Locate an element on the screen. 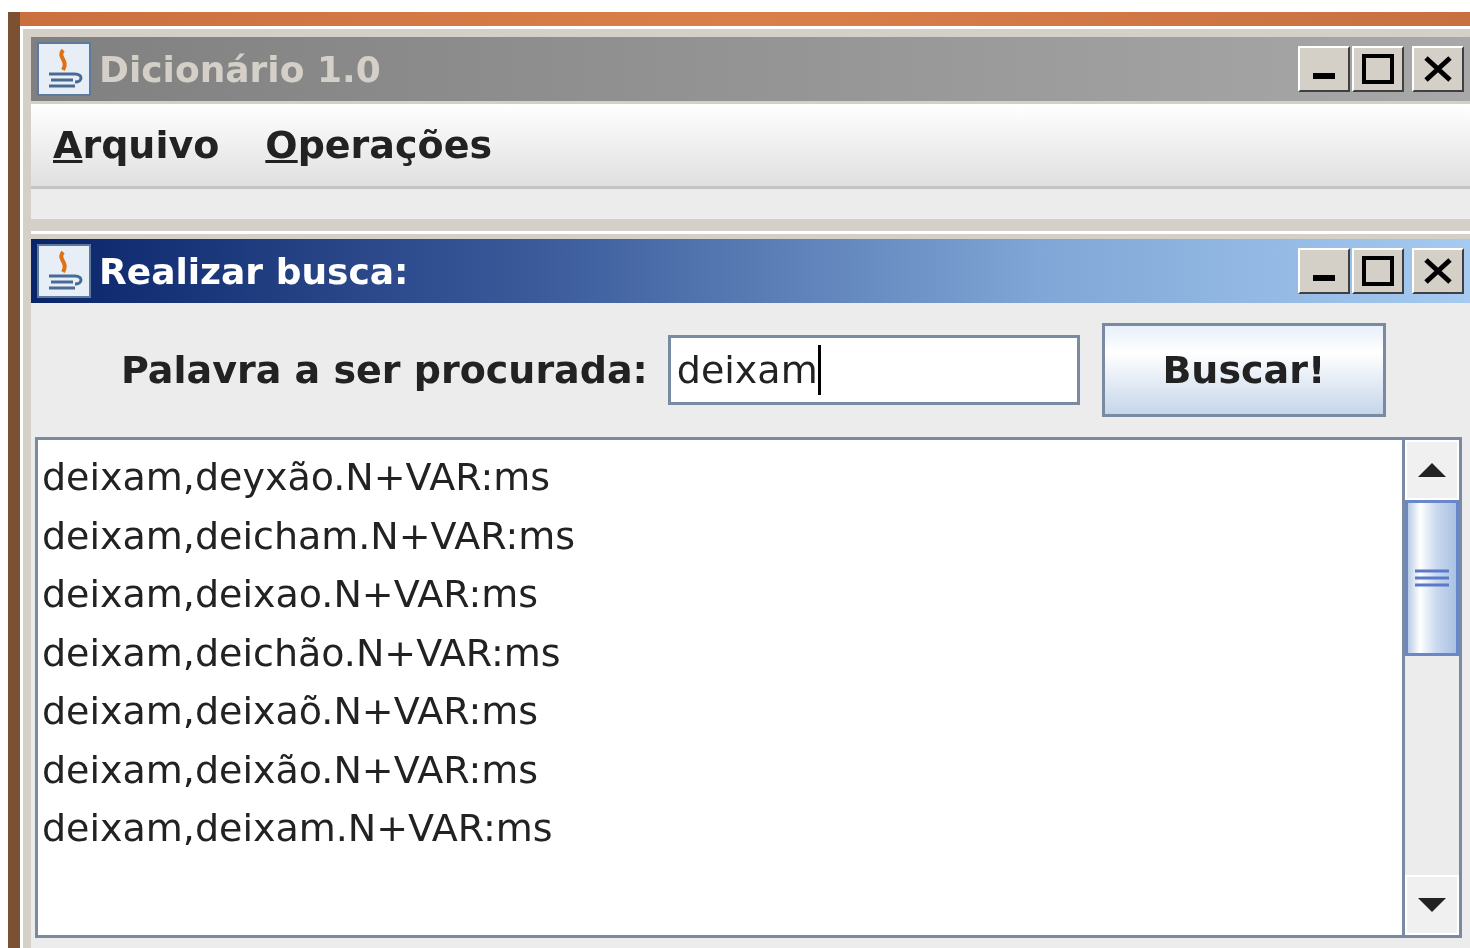  scroll-thumb is located at coordinates (1432, 578).